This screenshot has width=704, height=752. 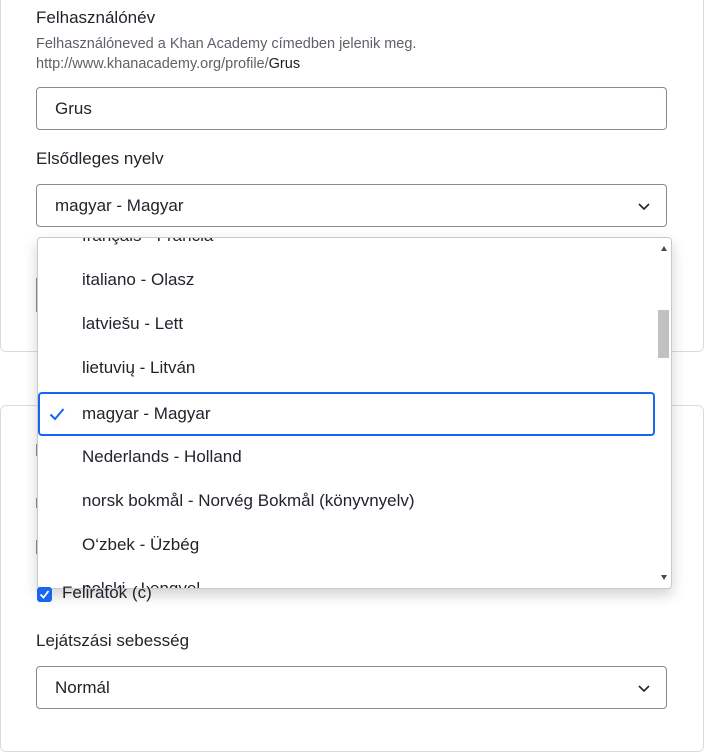 What do you see at coordinates (346, 414) in the screenshot?
I see `language-option-selected: magyar - Magyar` at bounding box center [346, 414].